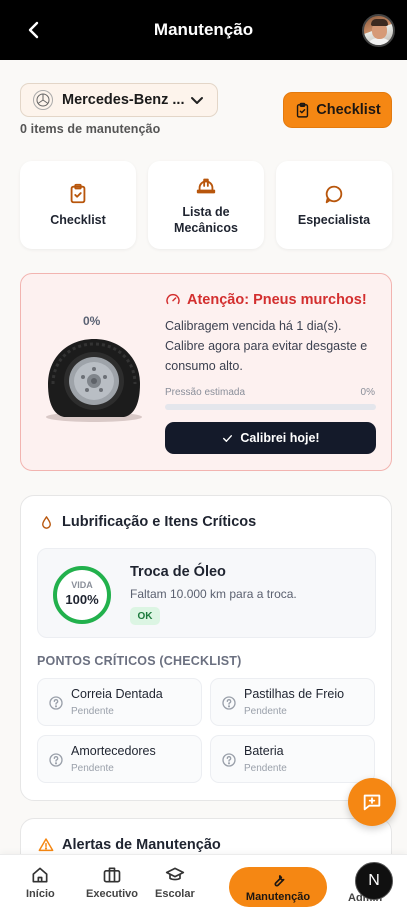 The width and height of the screenshot is (407, 918). I want to click on nav-item-label: Manutenção, so click(278, 897).